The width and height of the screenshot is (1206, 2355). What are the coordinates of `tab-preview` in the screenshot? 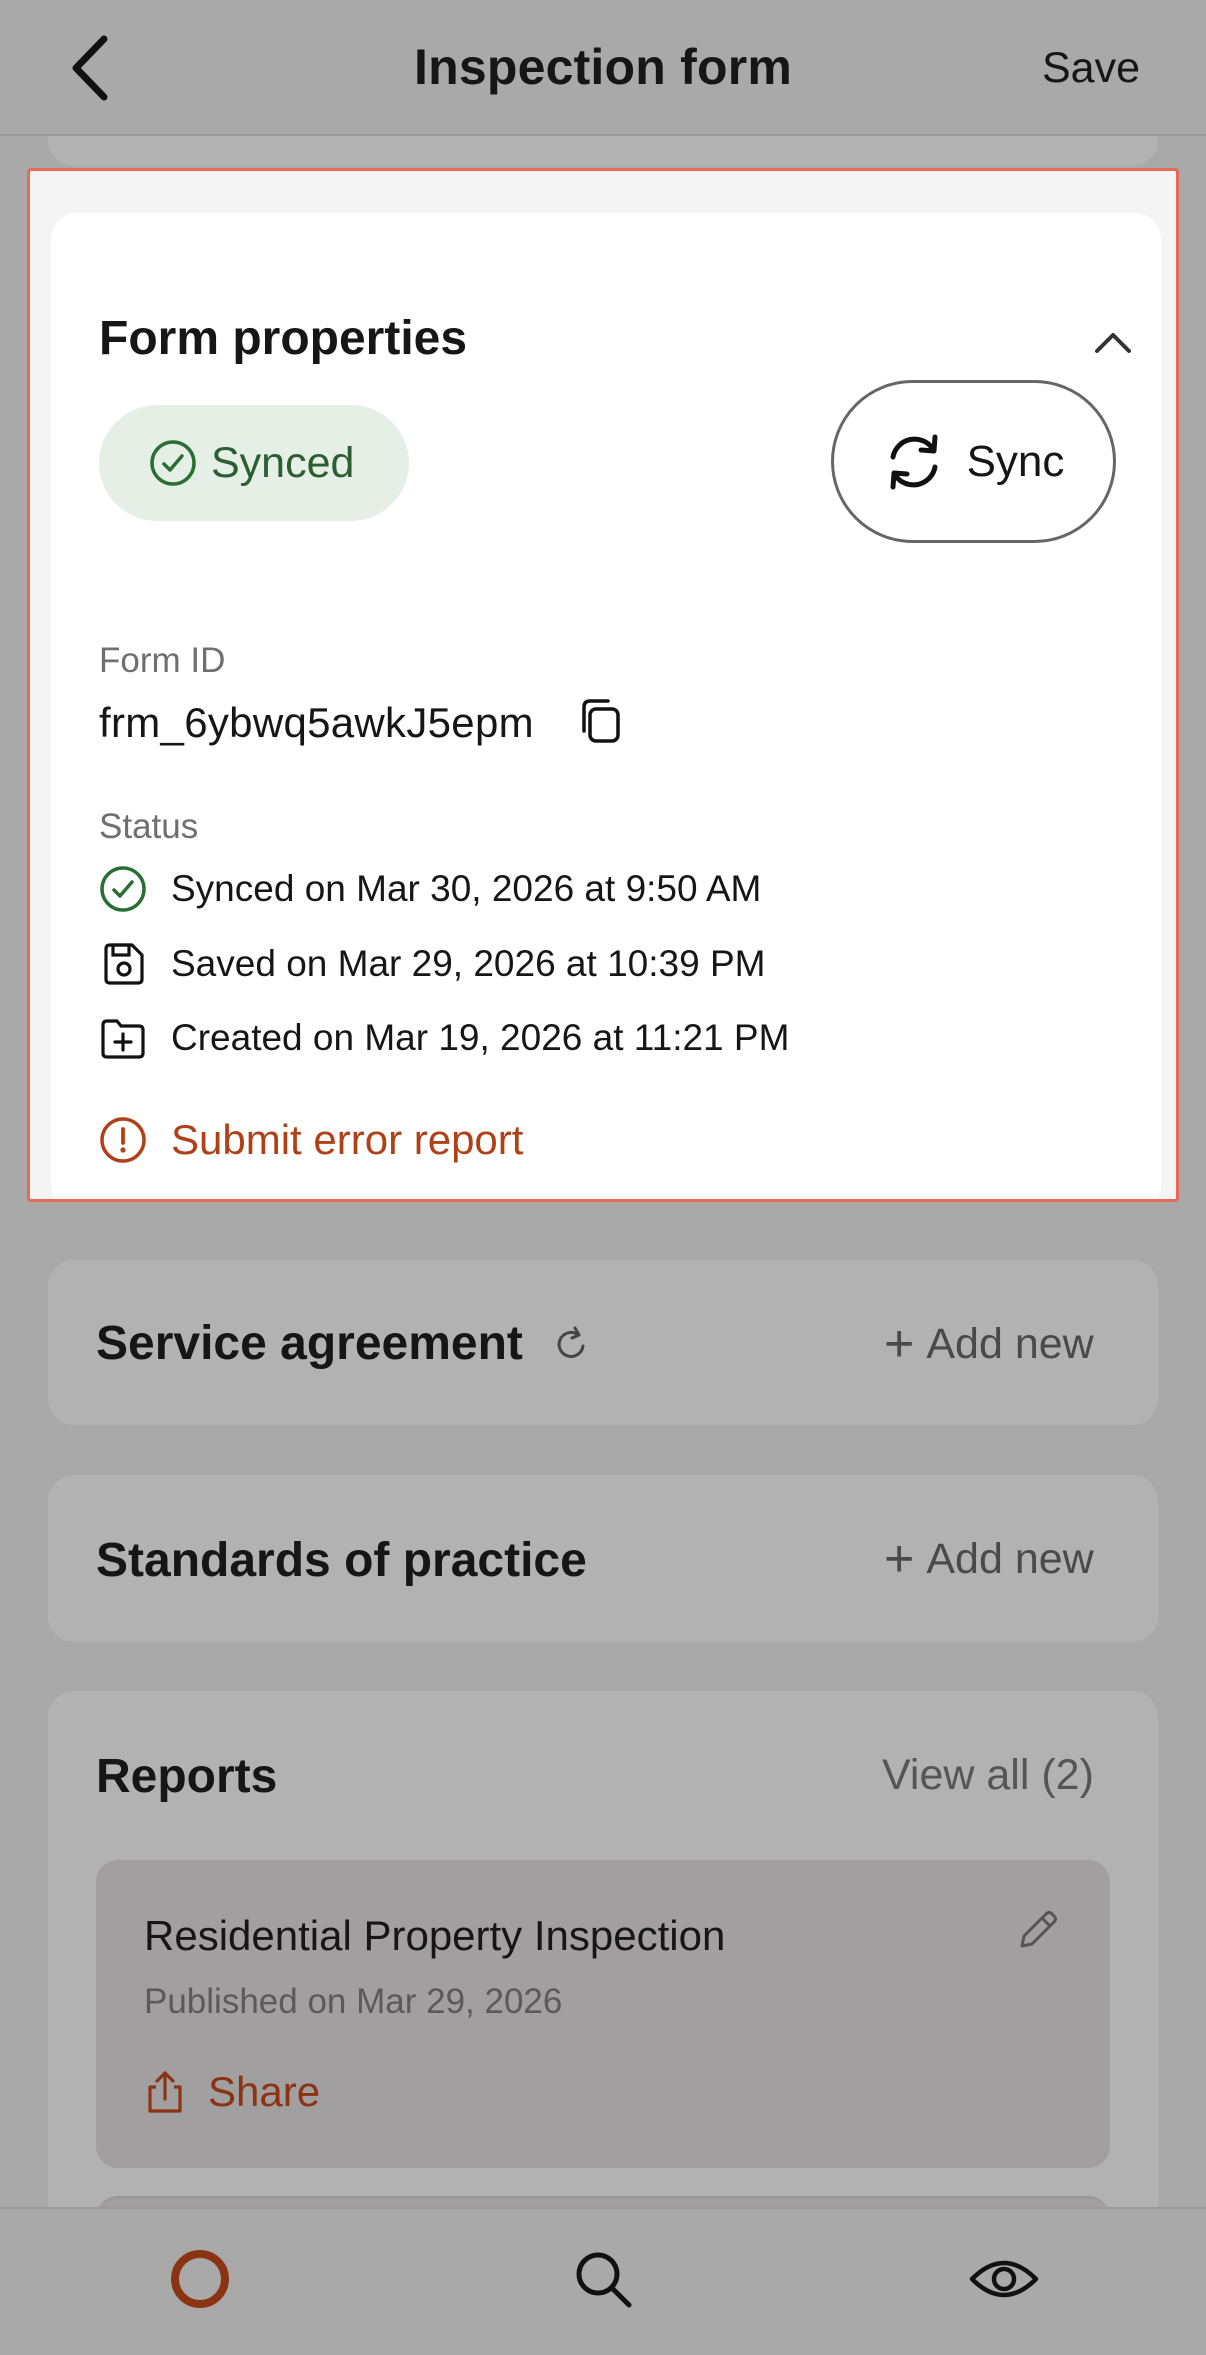 It's located at (1004, 2279).